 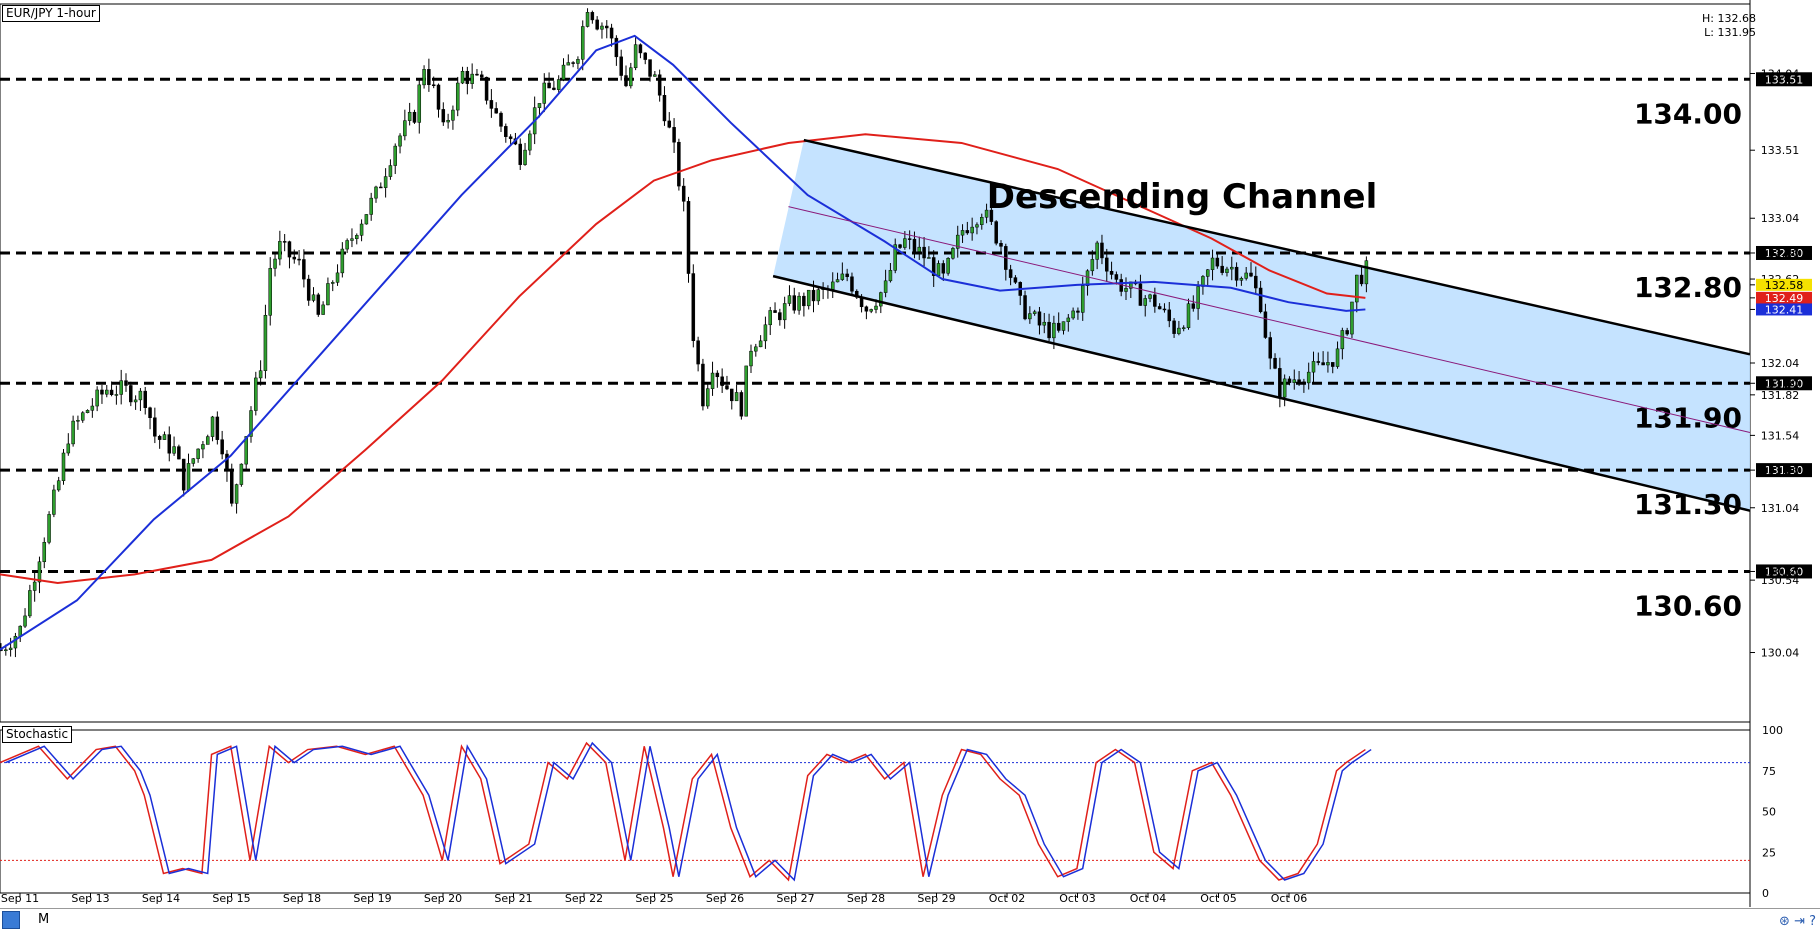 What do you see at coordinates (910, 920) in the screenshot?
I see `bottom-toolbar: M ⊛ ⇥ ?` at bounding box center [910, 920].